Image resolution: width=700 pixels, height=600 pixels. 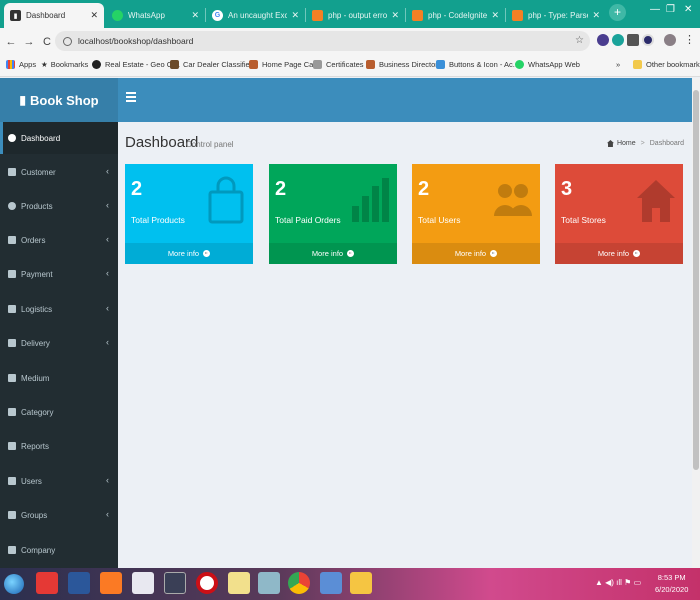 I want to click on notes-icon, so click(x=239, y=583).